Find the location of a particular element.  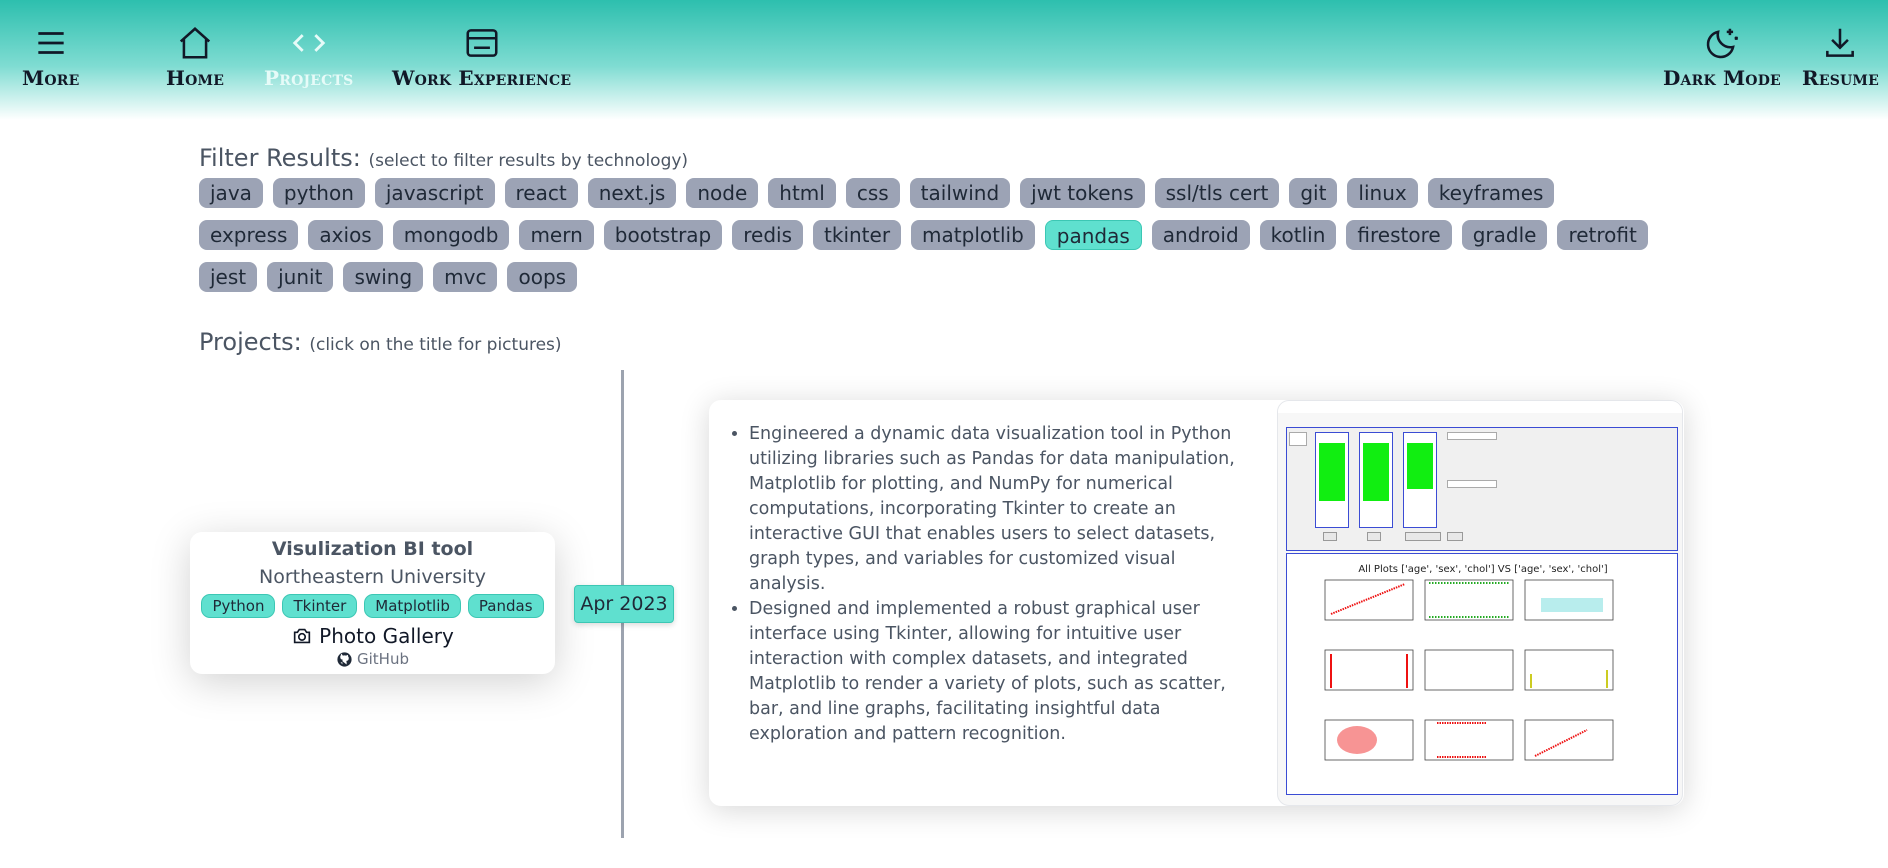

project-date-badge: Apr 2023 is located at coordinates (624, 604).